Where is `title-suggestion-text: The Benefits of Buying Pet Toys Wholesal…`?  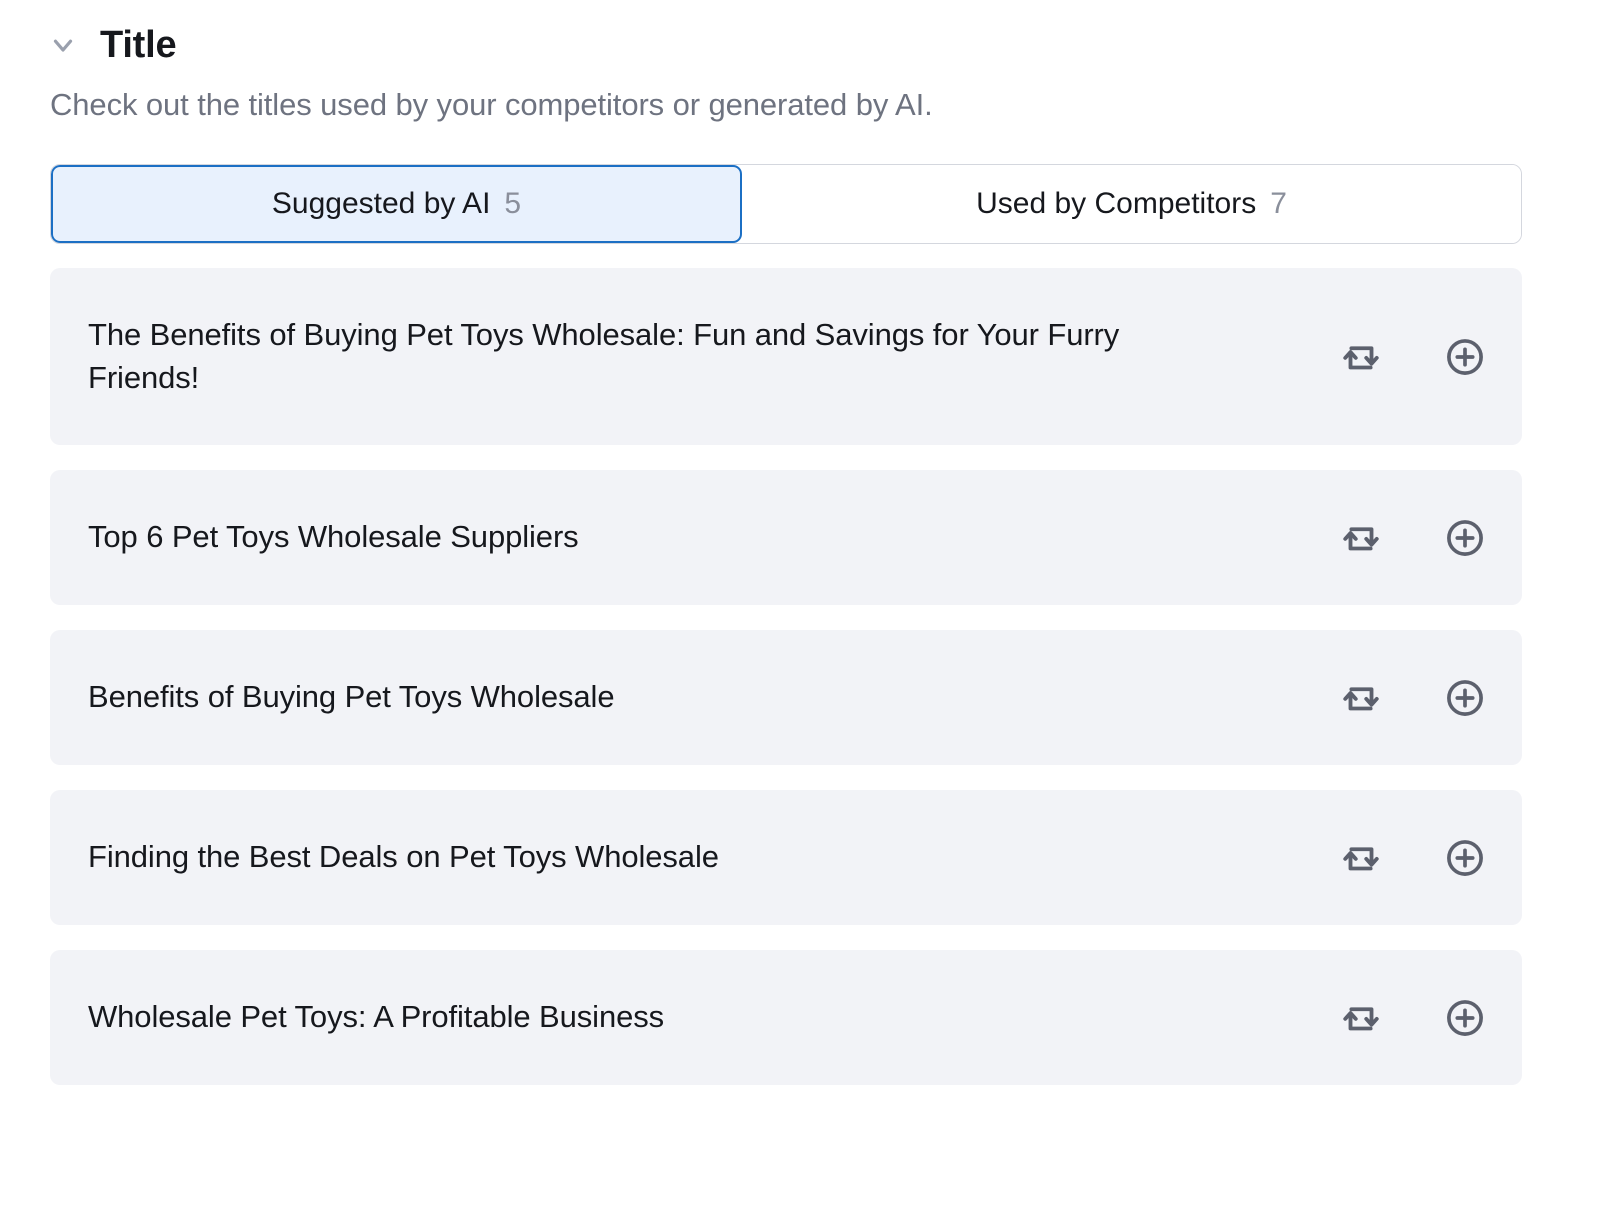
title-suggestion-text: The Benefits of Buying Pet Toys Wholesal… is located at coordinates (604, 355).